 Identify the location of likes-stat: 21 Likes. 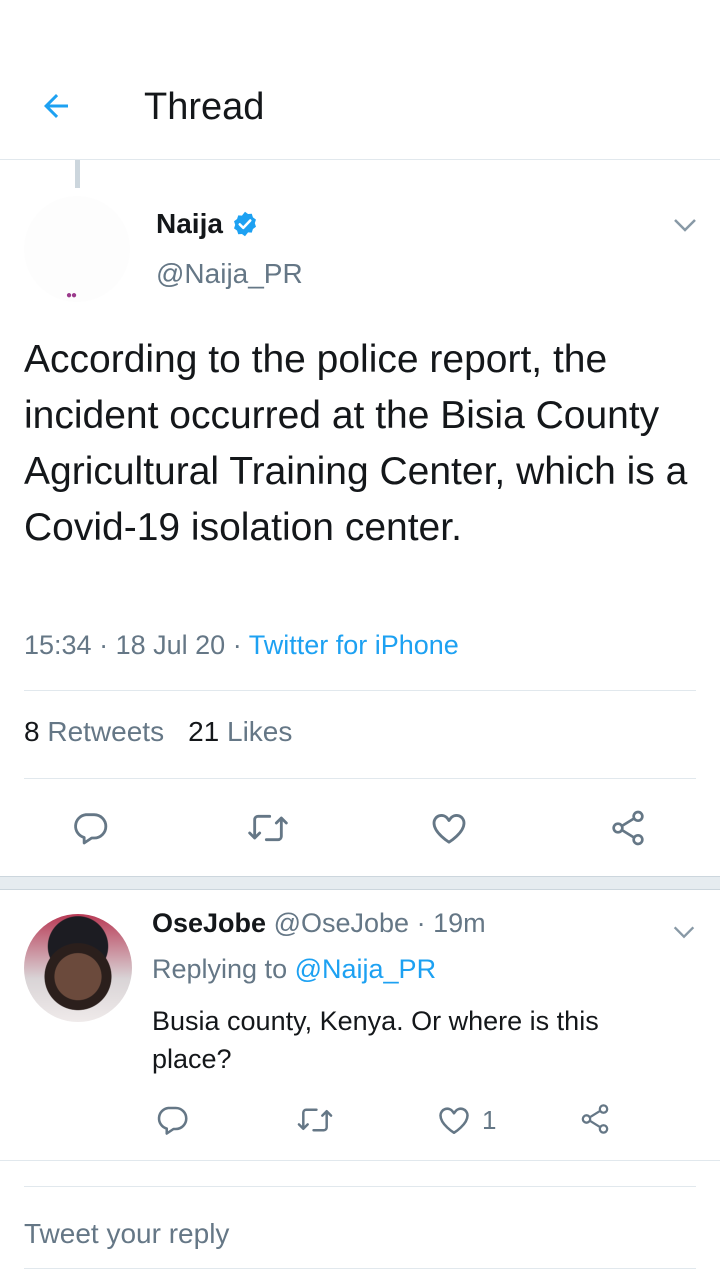
(240, 732).